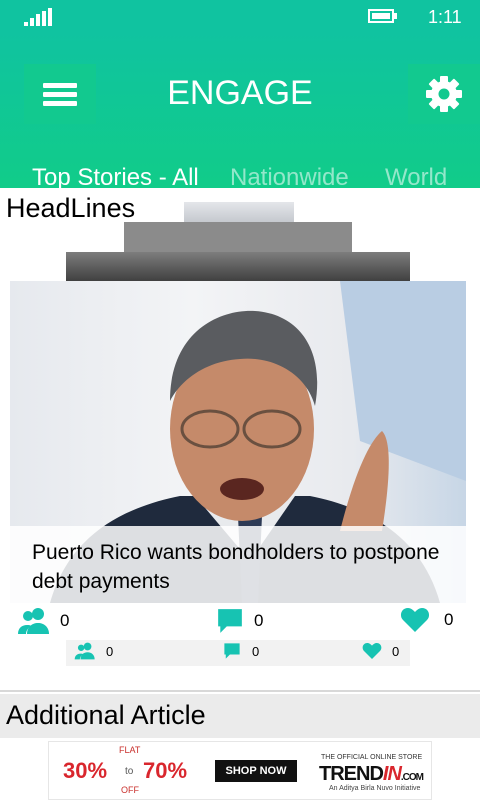 The height and width of the screenshot is (800, 480). I want to click on trendin-logo: TRENDIN.COM, so click(371, 774).